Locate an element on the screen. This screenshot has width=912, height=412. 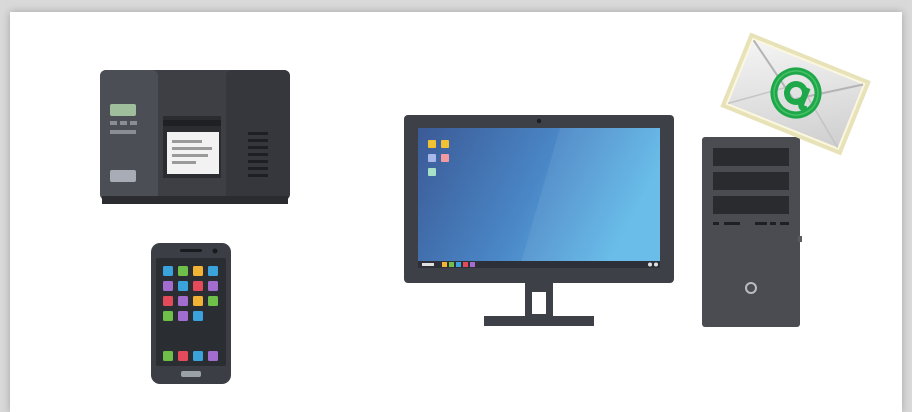
email-at-envelope-icon is located at coordinates (795, 94).